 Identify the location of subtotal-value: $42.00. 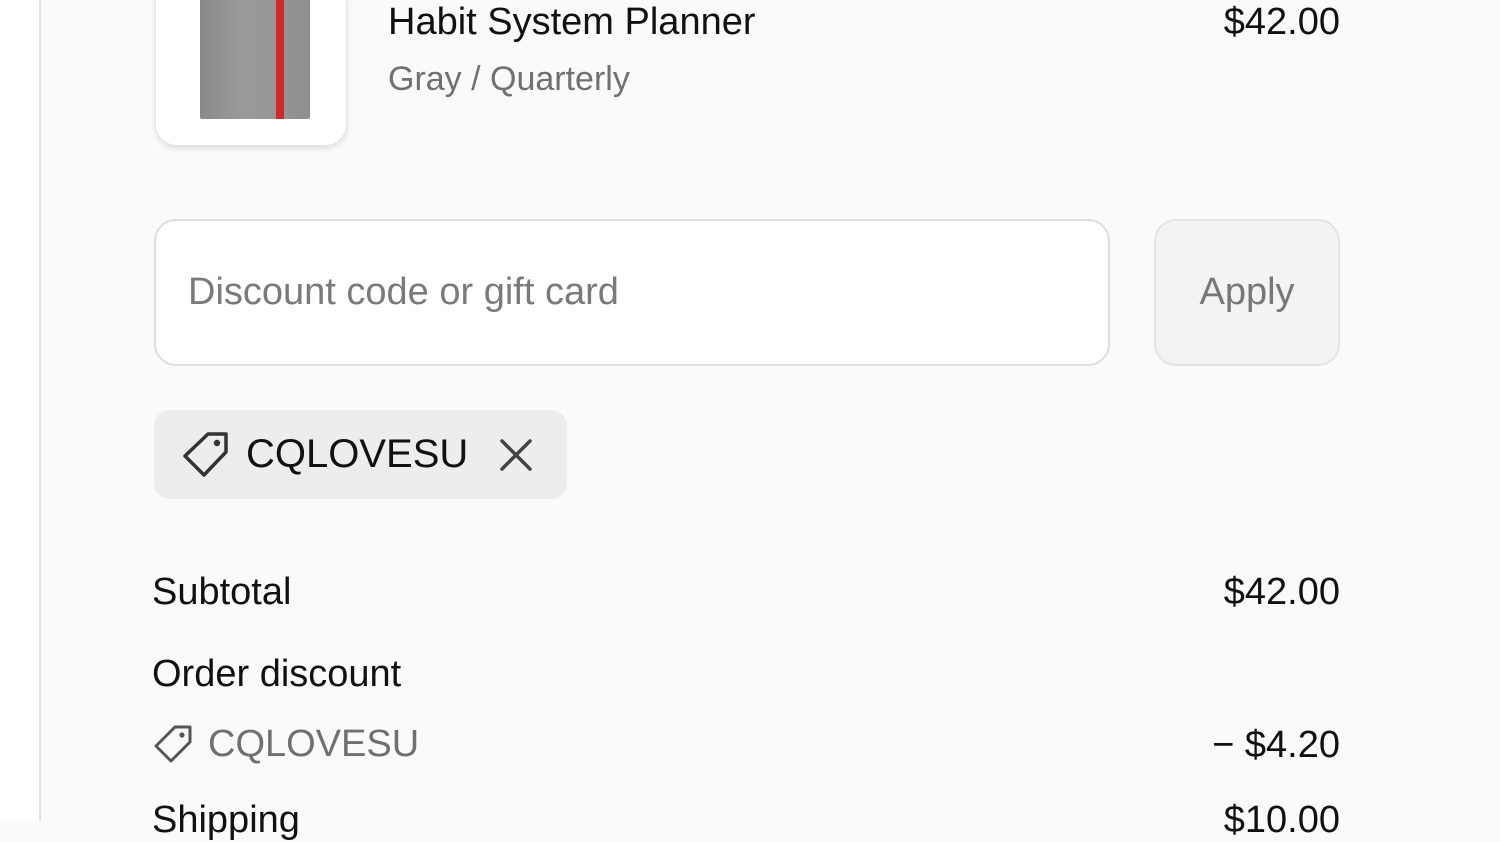
(1281, 592).